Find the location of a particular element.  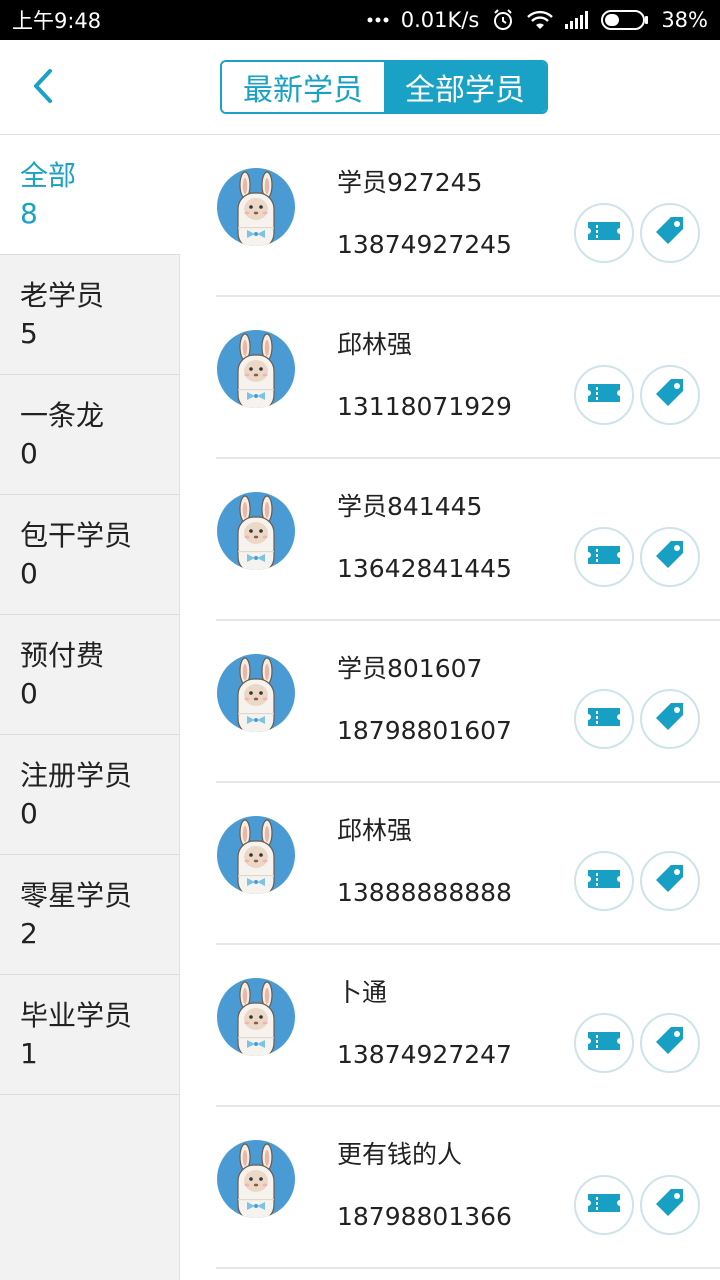

sidebar-item-count: 5 is located at coordinates (29, 333).